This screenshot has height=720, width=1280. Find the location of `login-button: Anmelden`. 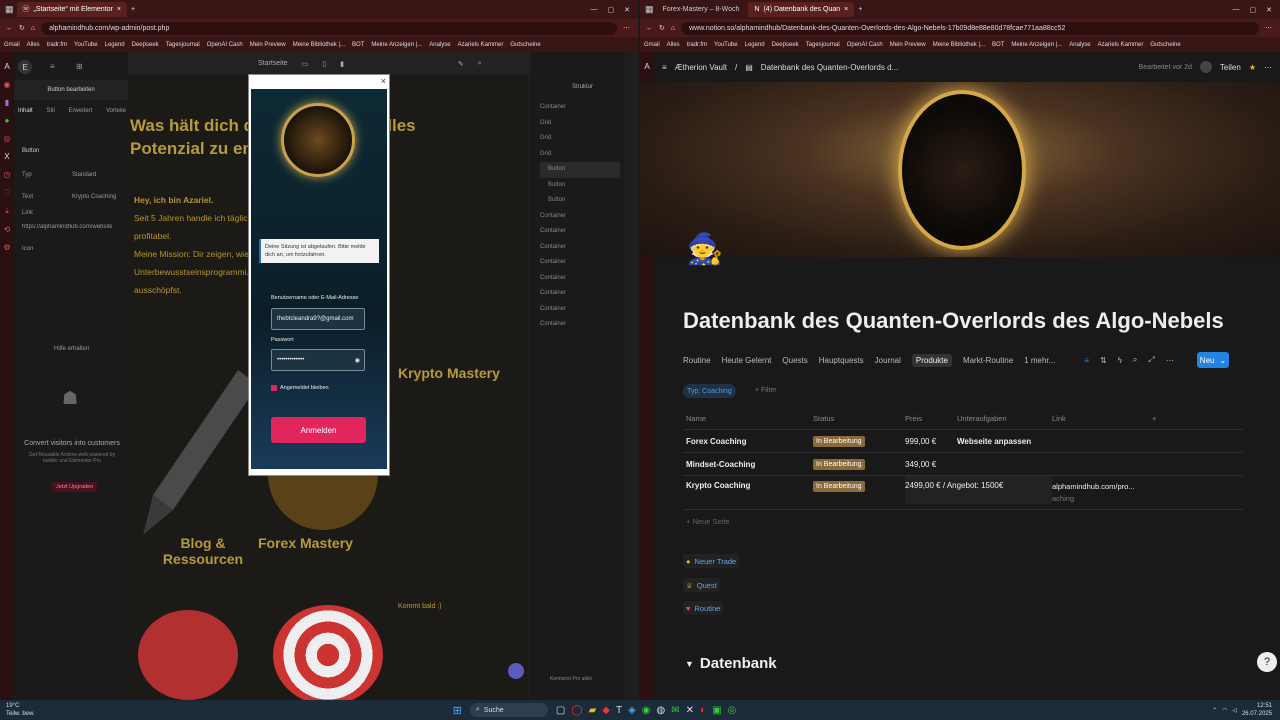

login-button: Anmelden is located at coordinates (318, 430).